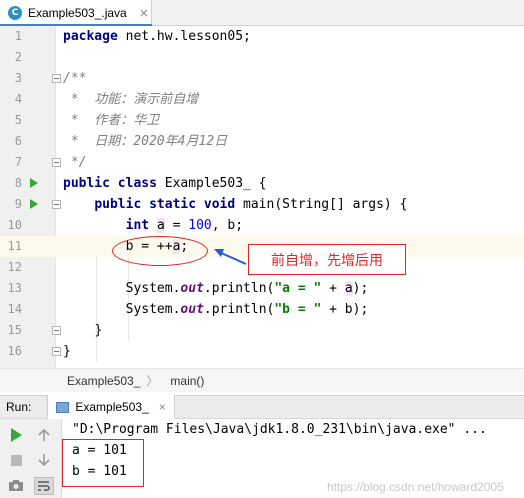 Image resolution: width=524 pixels, height=498 pixels. What do you see at coordinates (16, 485) in the screenshot?
I see `camera-icon` at bounding box center [16, 485].